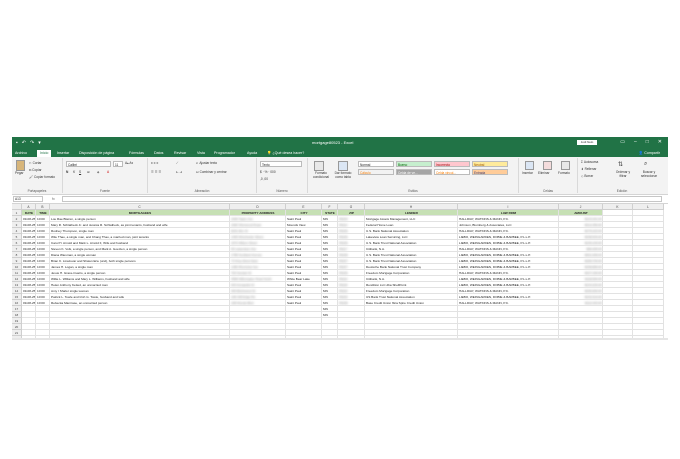 Image resolution: width=680 pixels, height=459 pixels. What do you see at coordinates (635, 142) in the screenshot?
I see `minimize-icon: –` at bounding box center [635, 142].